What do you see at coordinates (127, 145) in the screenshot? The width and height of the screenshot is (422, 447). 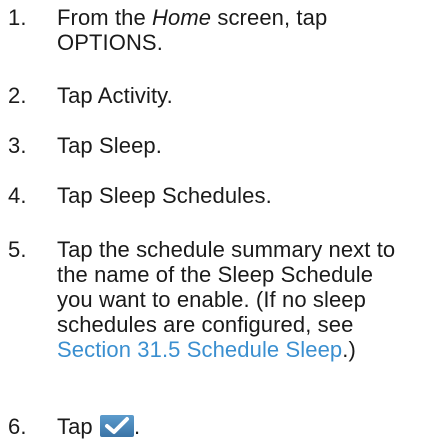 I see `sleep-term: Sleep` at bounding box center [127, 145].